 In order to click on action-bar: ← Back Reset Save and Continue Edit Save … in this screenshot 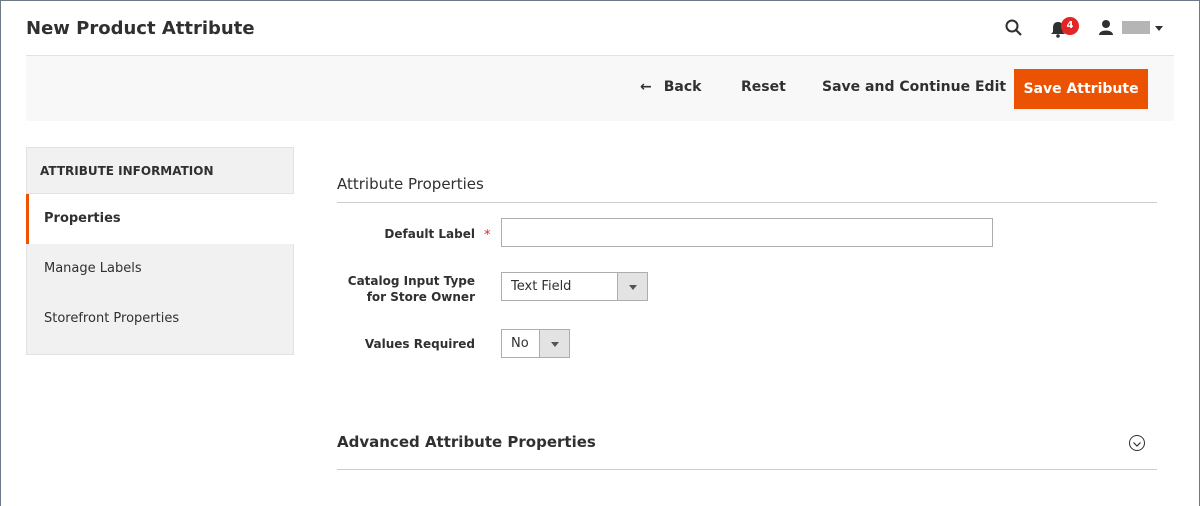, I will do `click(600, 88)`.